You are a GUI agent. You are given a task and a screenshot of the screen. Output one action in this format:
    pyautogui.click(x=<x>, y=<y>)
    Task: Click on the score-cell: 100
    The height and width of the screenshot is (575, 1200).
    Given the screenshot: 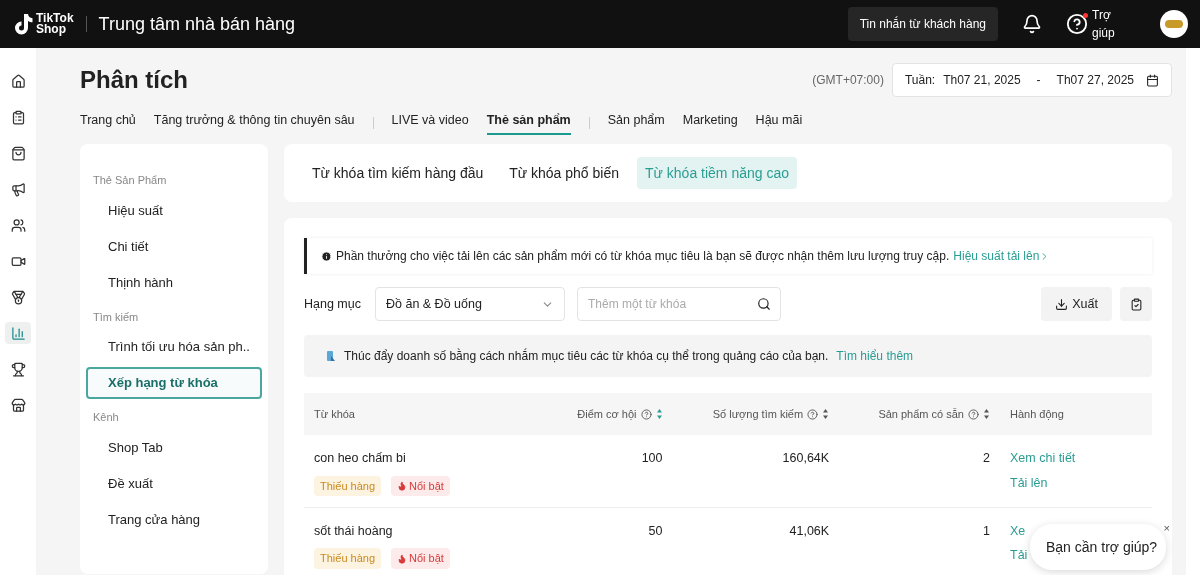 What is the action you would take?
    pyautogui.click(x=608, y=471)
    